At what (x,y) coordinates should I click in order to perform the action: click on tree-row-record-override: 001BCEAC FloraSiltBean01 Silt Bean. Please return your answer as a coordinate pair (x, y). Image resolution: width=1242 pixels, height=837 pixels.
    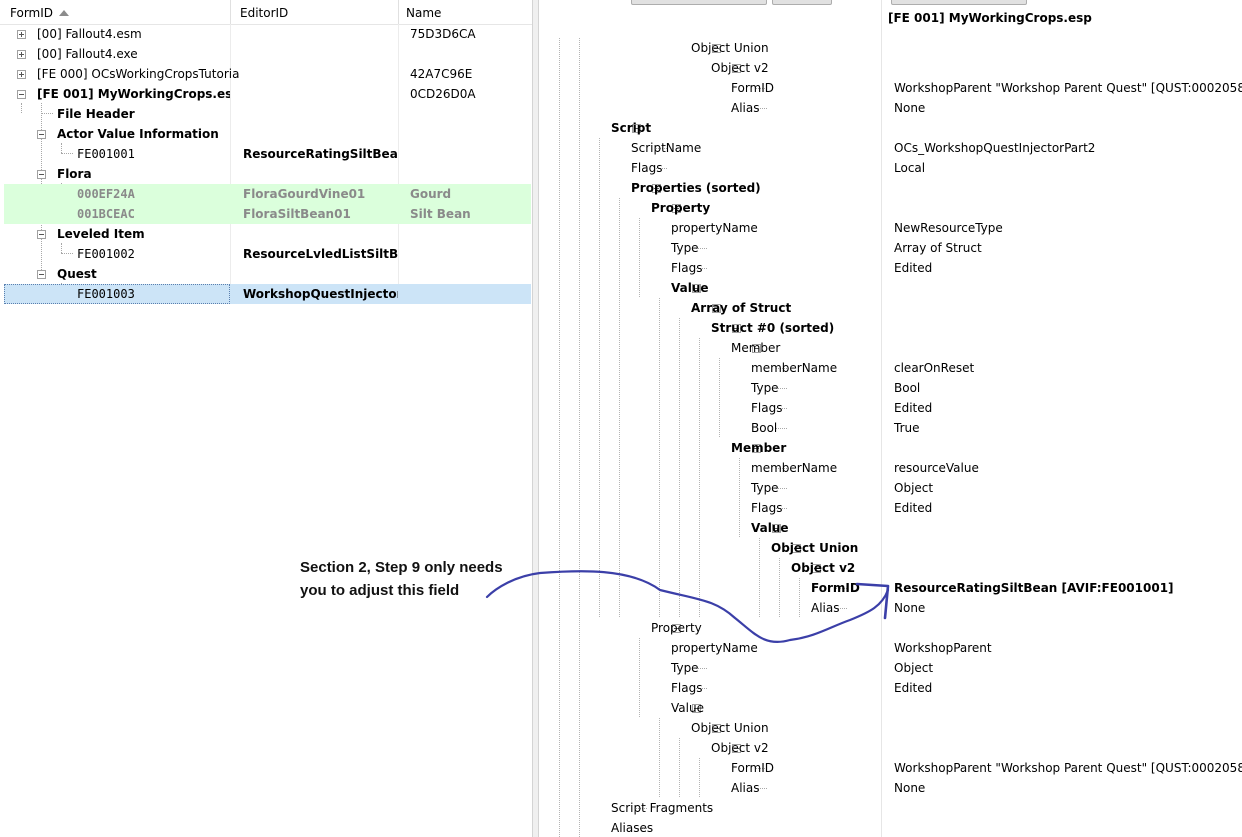
    Looking at the image, I should click on (267, 214).